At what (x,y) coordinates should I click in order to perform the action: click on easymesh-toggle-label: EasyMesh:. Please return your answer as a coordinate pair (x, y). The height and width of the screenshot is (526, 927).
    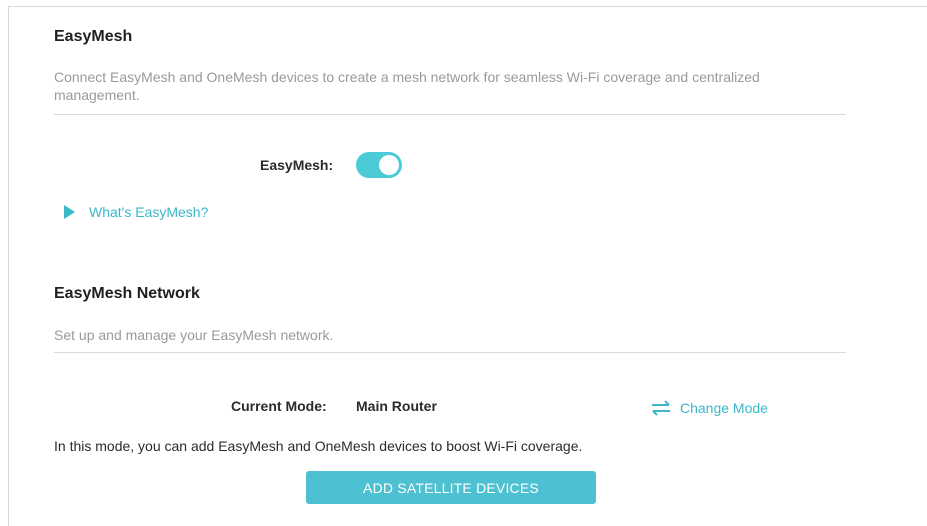
    Looking at the image, I should click on (297, 165).